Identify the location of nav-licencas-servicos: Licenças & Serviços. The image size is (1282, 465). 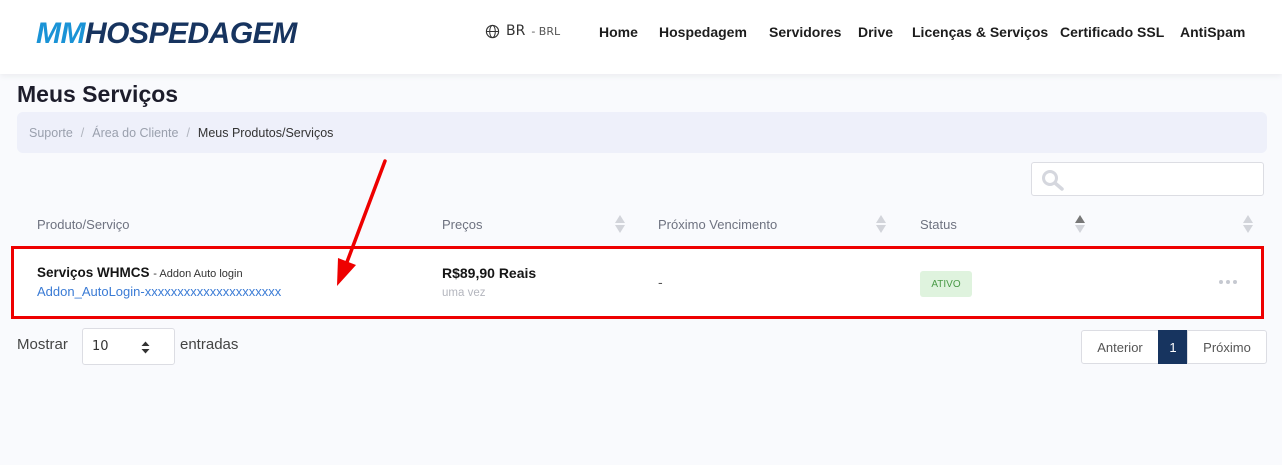
(980, 32).